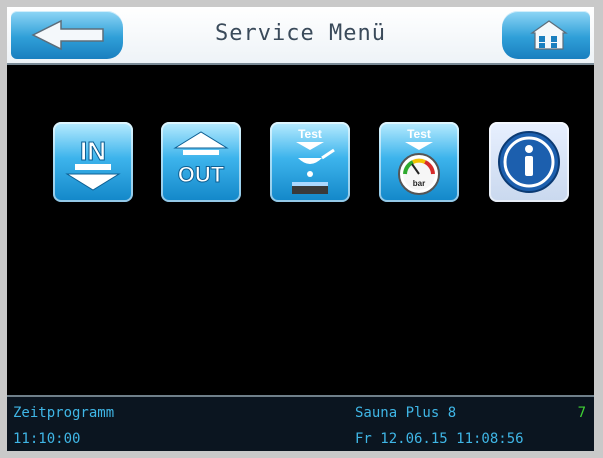 The height and width of the screenshot is (458, 603). I want to click on bar-label: bar, so click(419, 183).